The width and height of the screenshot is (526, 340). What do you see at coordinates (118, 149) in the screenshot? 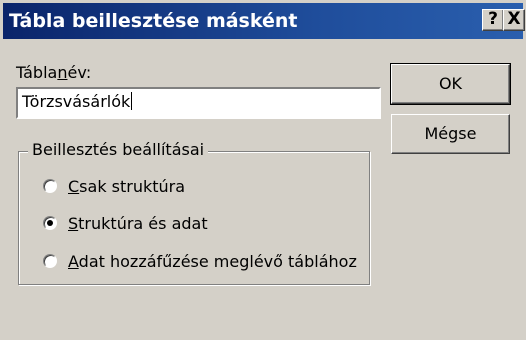
I see `paste-options-group-label: Beillesztés beállításai` at bounding box center [118, 149].